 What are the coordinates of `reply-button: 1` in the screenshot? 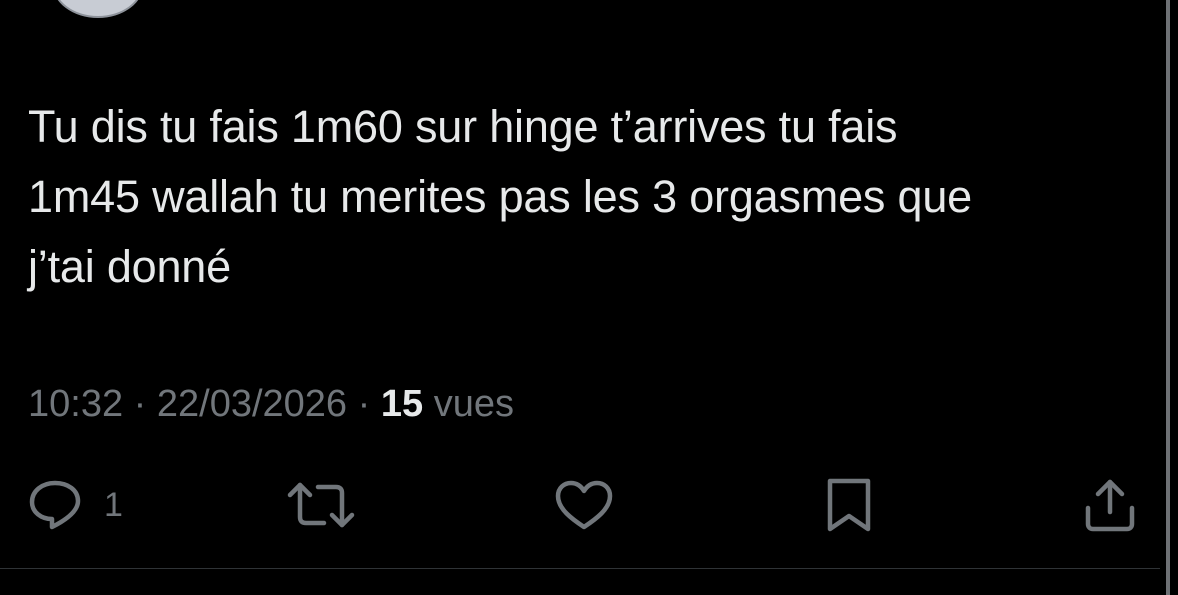 It's located at (75, 505).